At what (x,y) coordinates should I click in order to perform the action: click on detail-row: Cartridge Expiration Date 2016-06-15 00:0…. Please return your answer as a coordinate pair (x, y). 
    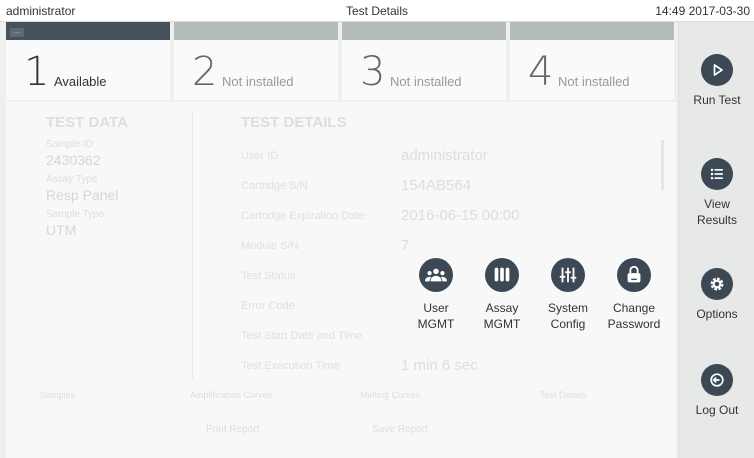
    Looking at the image, I should click on (380, 215).